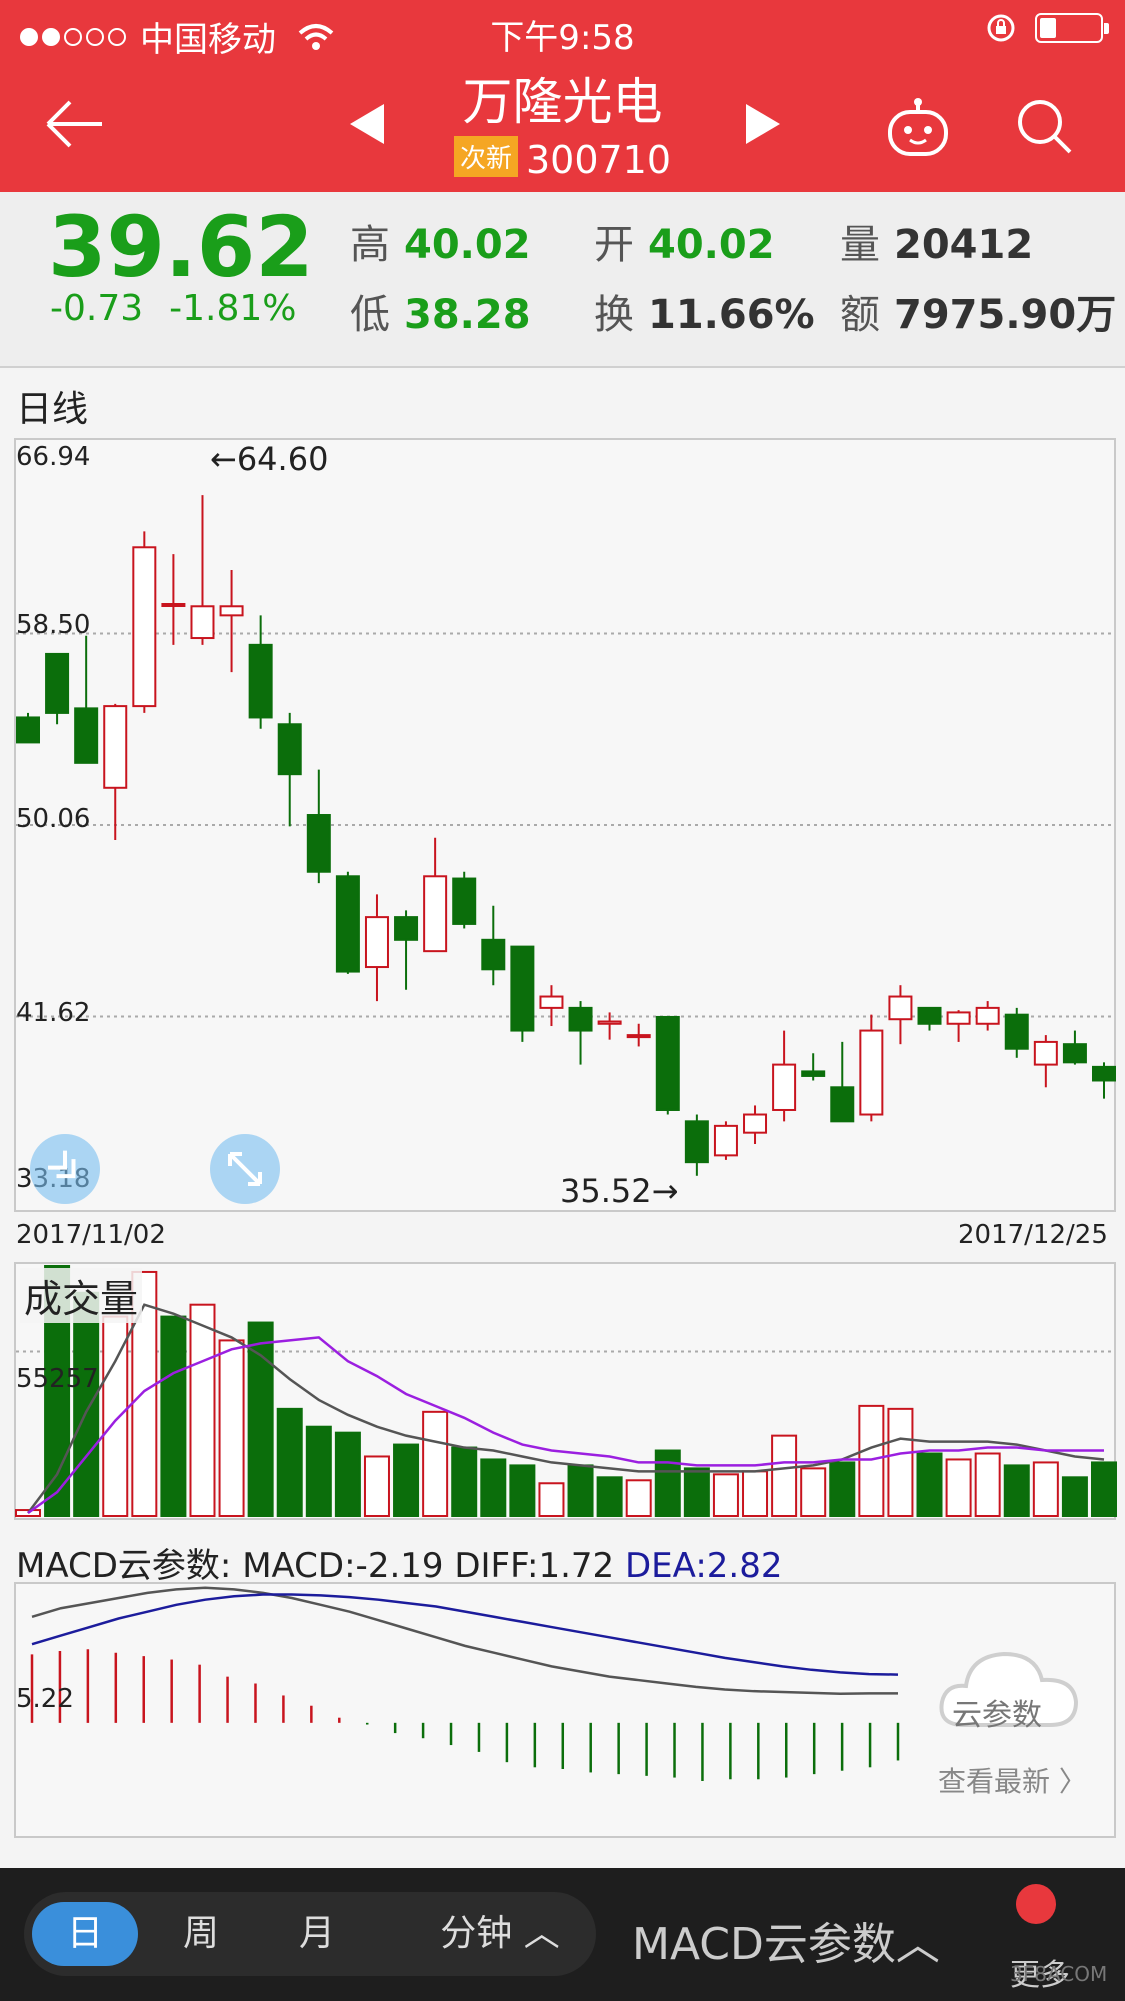  What do you see at coordinates (1012, 1780) in the screenshot?
I see `view-latest-link: 查看最新 〉` at bounding box center [1012, 1780].